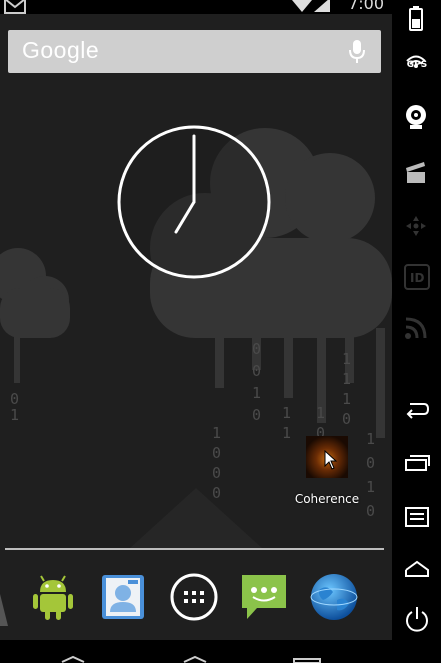 The height and width of the screenshot is (663, 441). I want to click on emulator-side-toolbar: GPS ID, so click(416, 331).